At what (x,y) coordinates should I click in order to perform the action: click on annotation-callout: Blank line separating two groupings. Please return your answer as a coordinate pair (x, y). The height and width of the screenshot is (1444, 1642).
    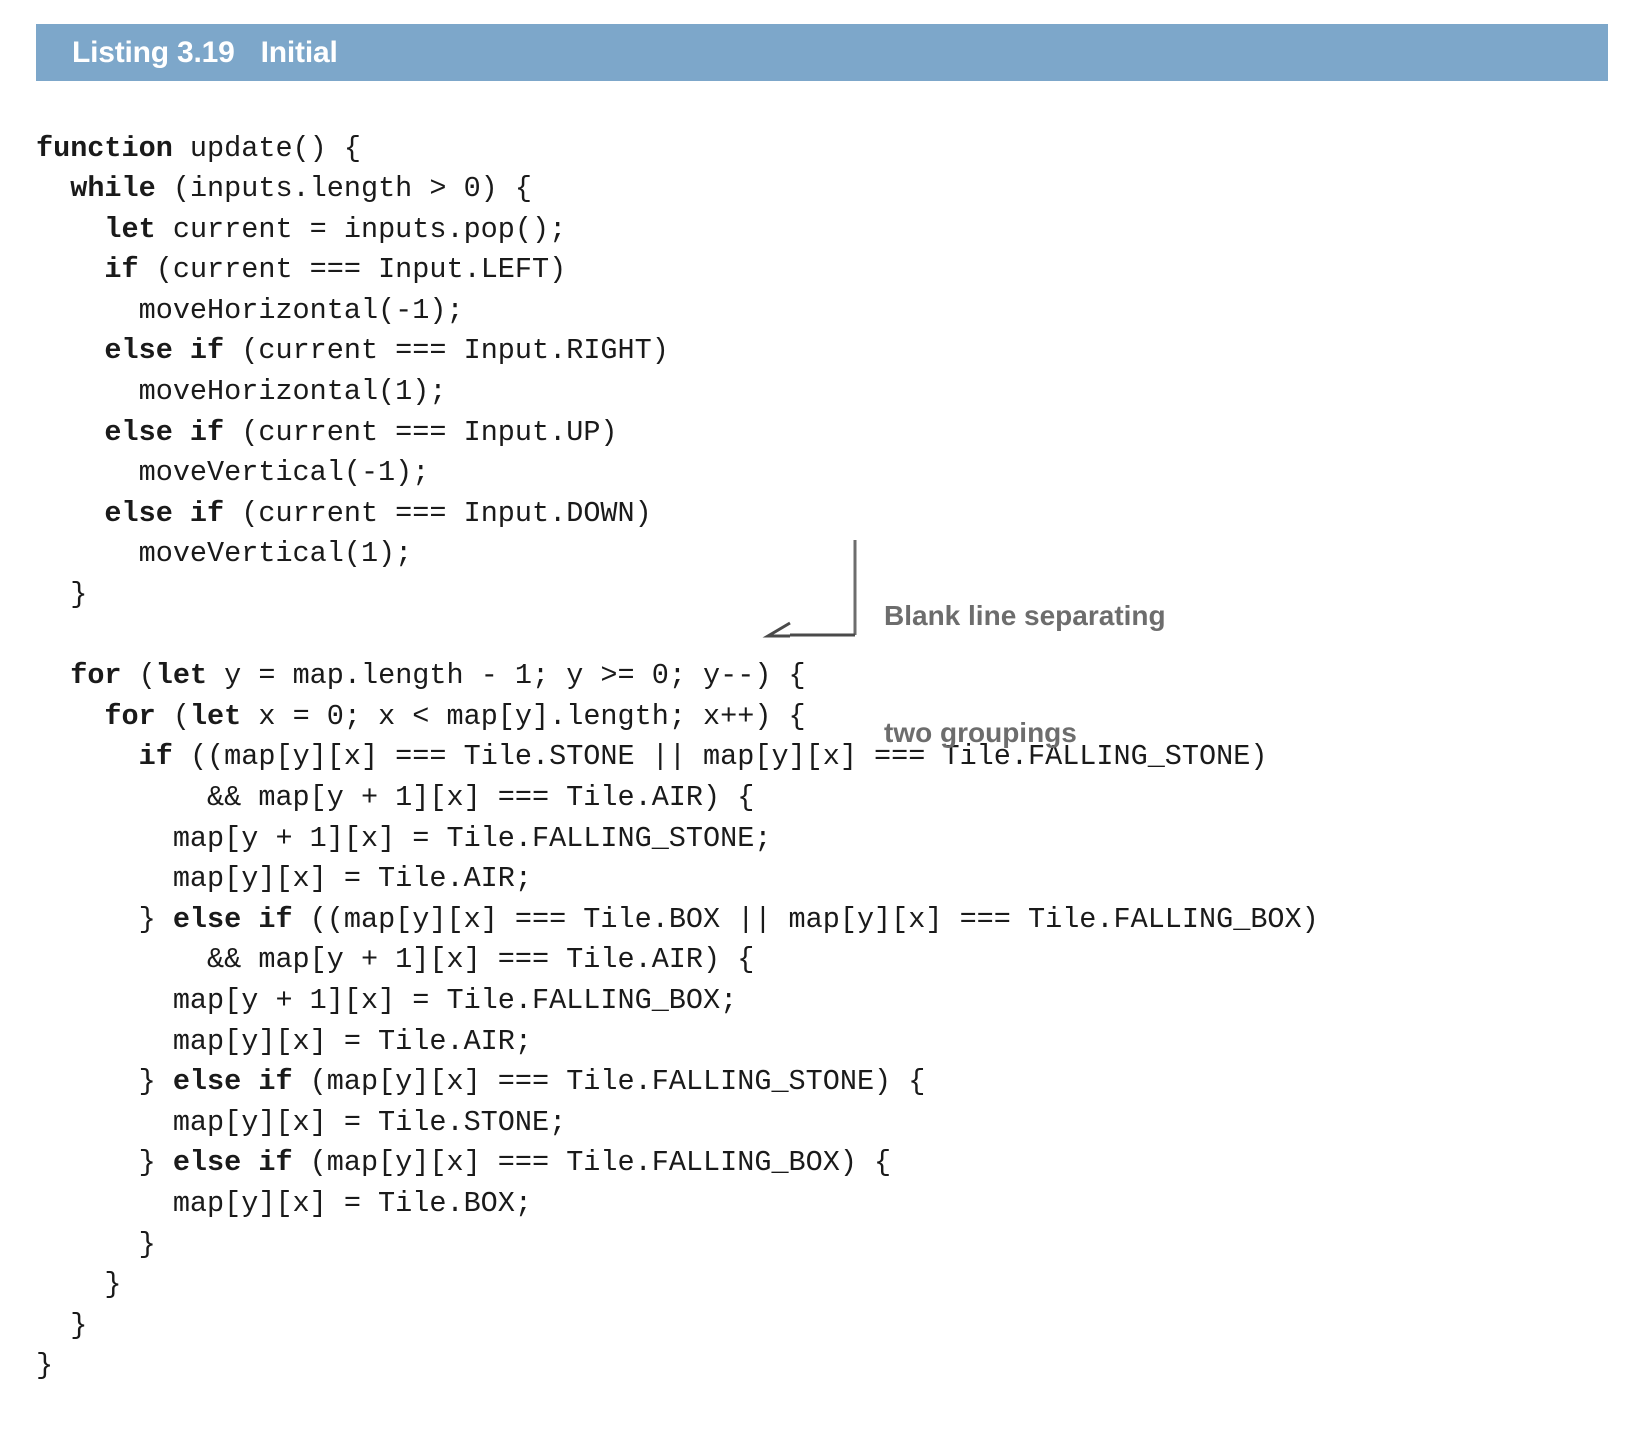
    Looking at the image, I should click on (1094, 654).